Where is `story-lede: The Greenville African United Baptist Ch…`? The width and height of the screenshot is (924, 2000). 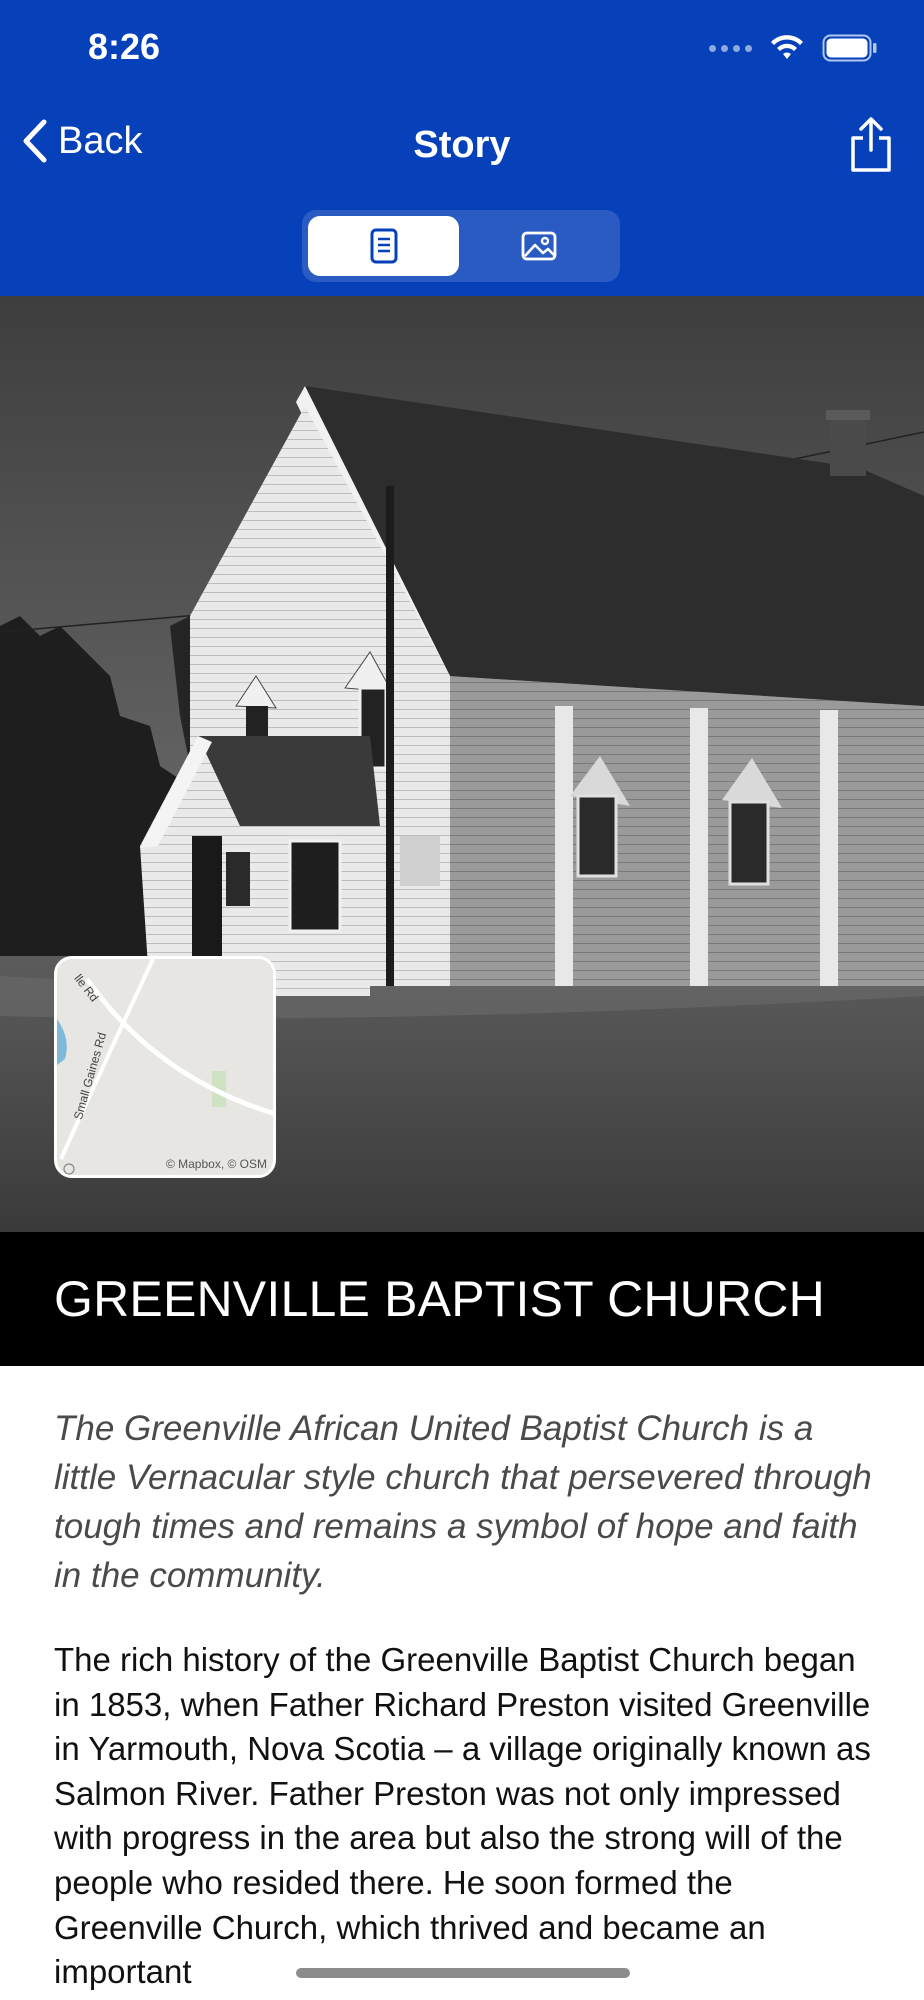
story-lede: The Greenville African United Baptist Ch… is located at coordinates (463, 1502).